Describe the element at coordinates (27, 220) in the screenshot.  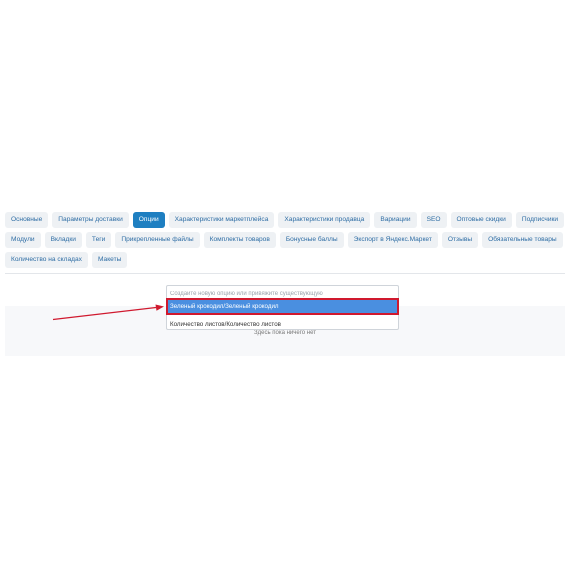
I see `tab-basic: Основные` at that location.